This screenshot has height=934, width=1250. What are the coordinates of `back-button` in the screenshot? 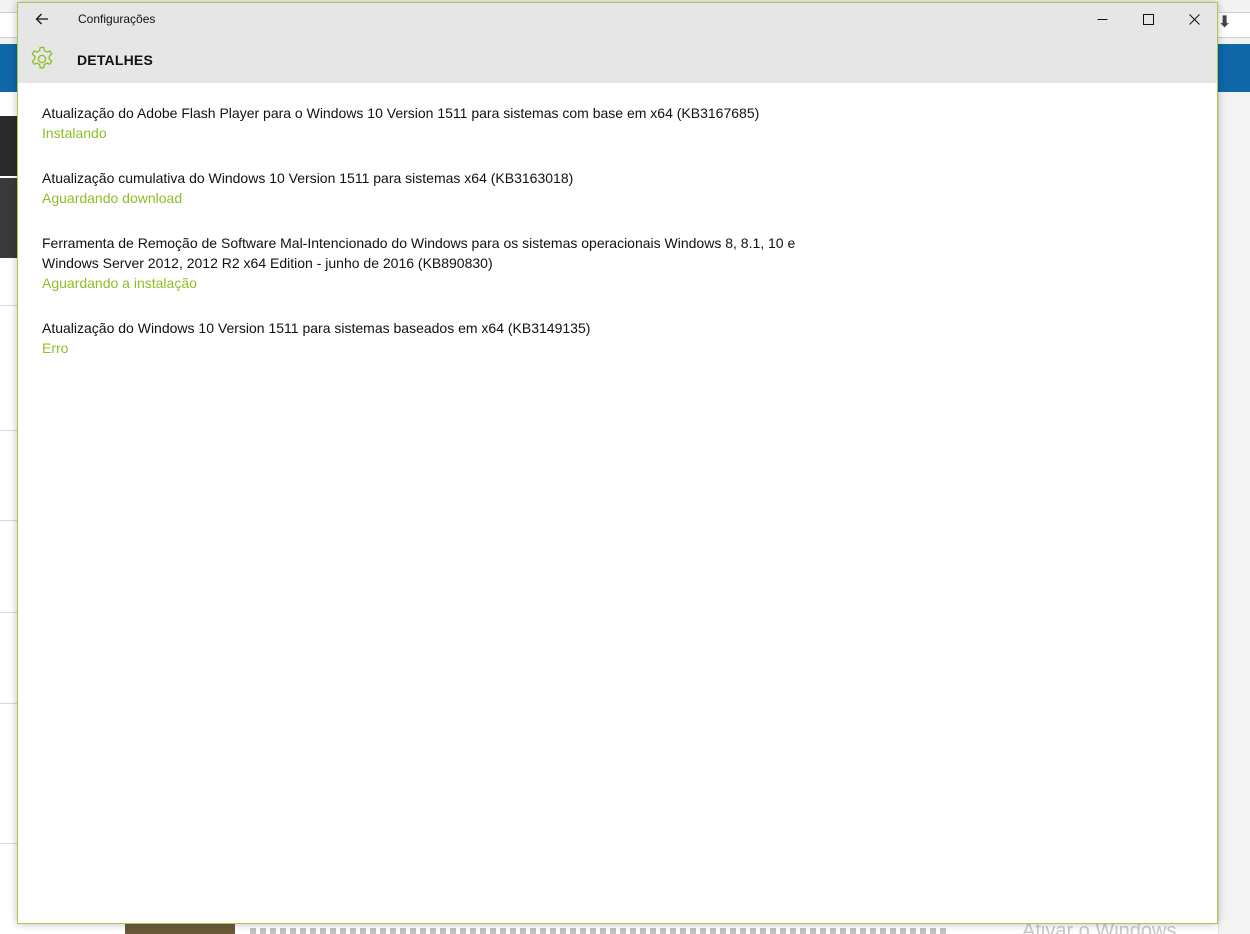 It's located at (42, 19).